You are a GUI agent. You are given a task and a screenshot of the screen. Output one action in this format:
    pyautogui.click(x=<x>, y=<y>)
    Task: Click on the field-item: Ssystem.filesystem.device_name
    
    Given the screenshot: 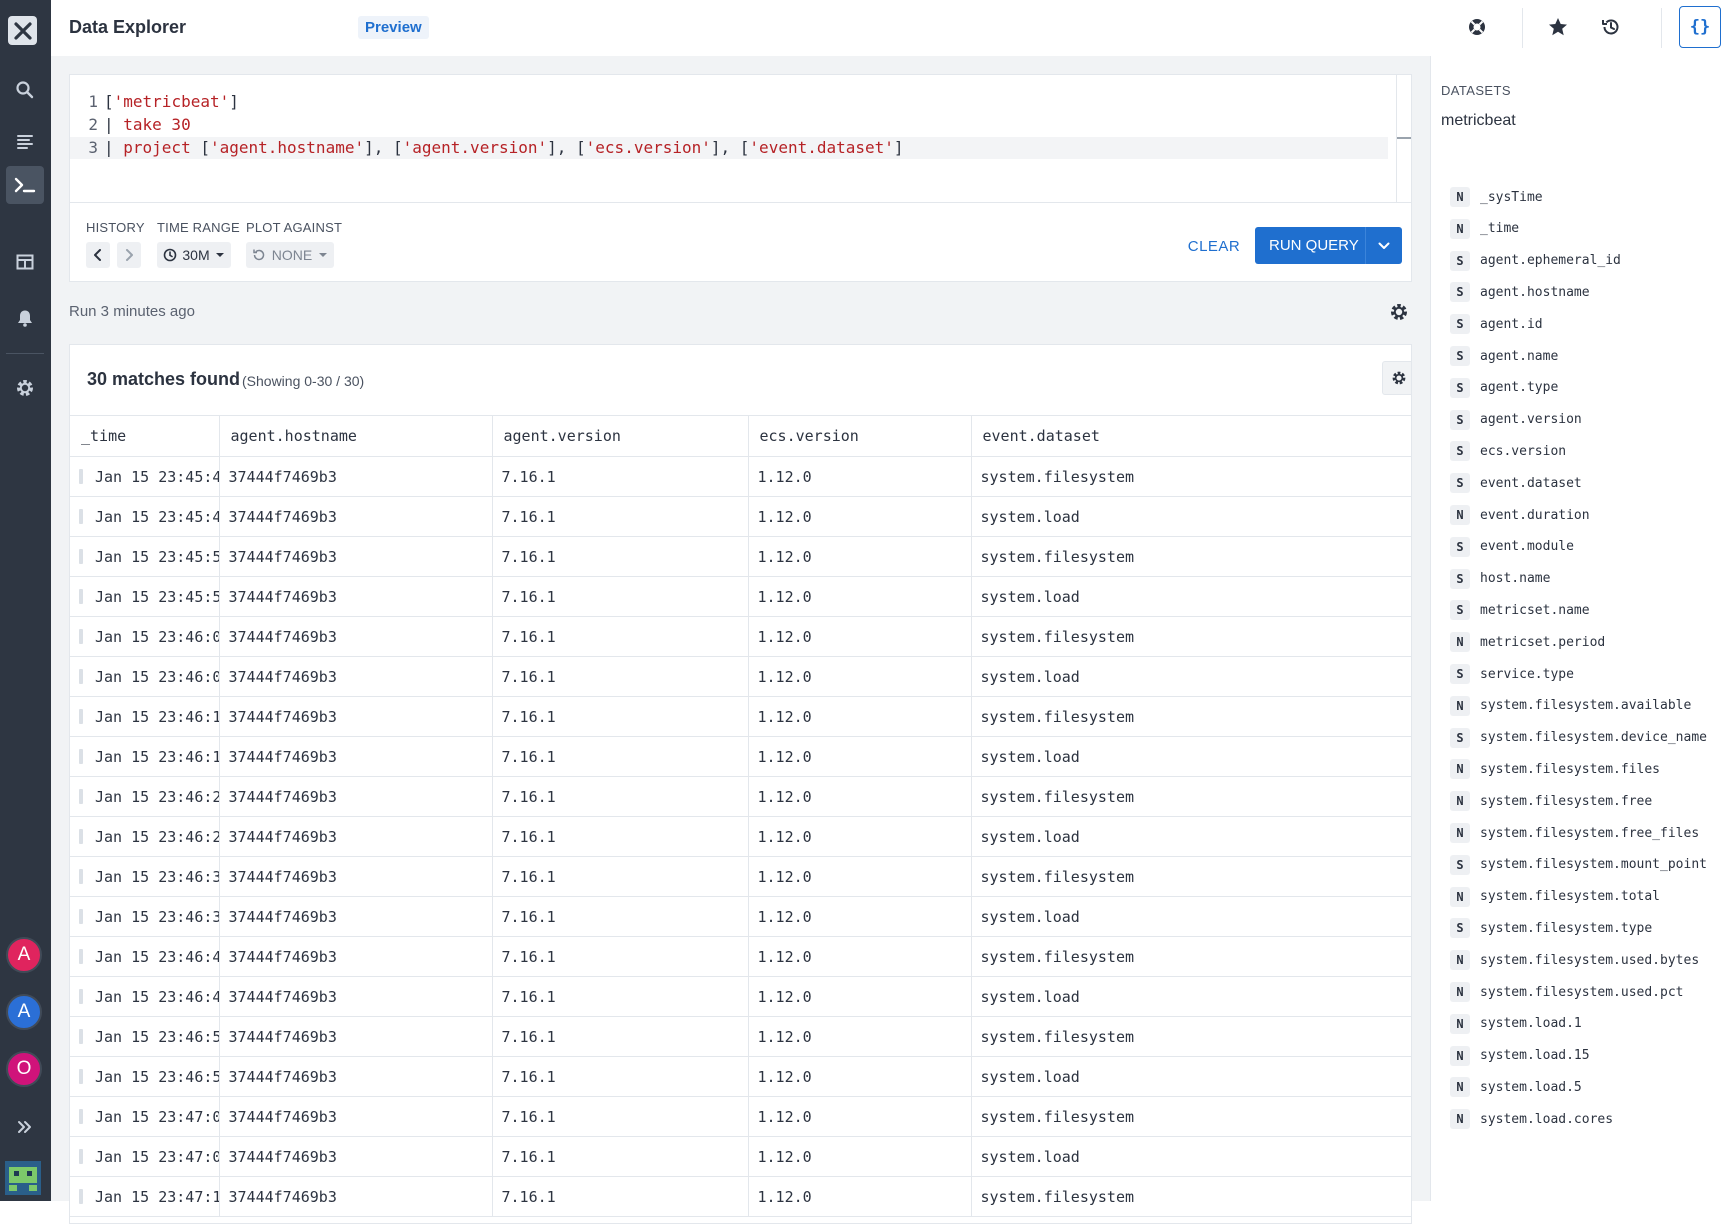 What is the action you would take?
    pyautogui.click(x=1578, y=738)
    